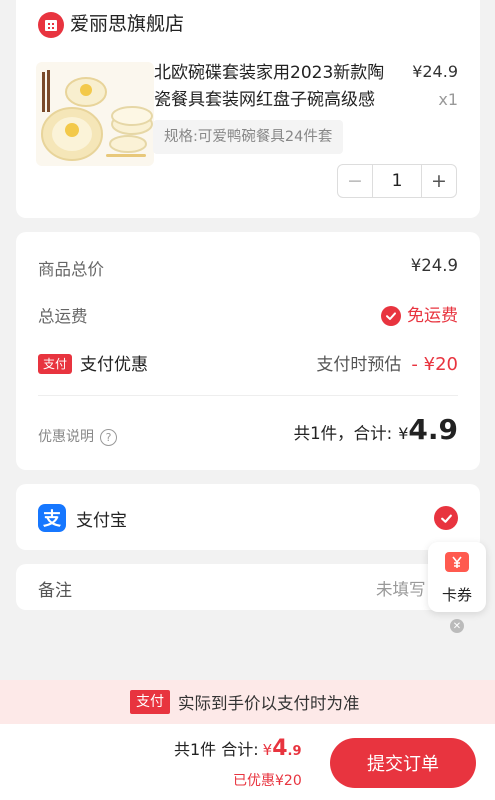 The width and height of the screenshot is (495, 800). I want to click on decrease-button: −, so click(355, 181).